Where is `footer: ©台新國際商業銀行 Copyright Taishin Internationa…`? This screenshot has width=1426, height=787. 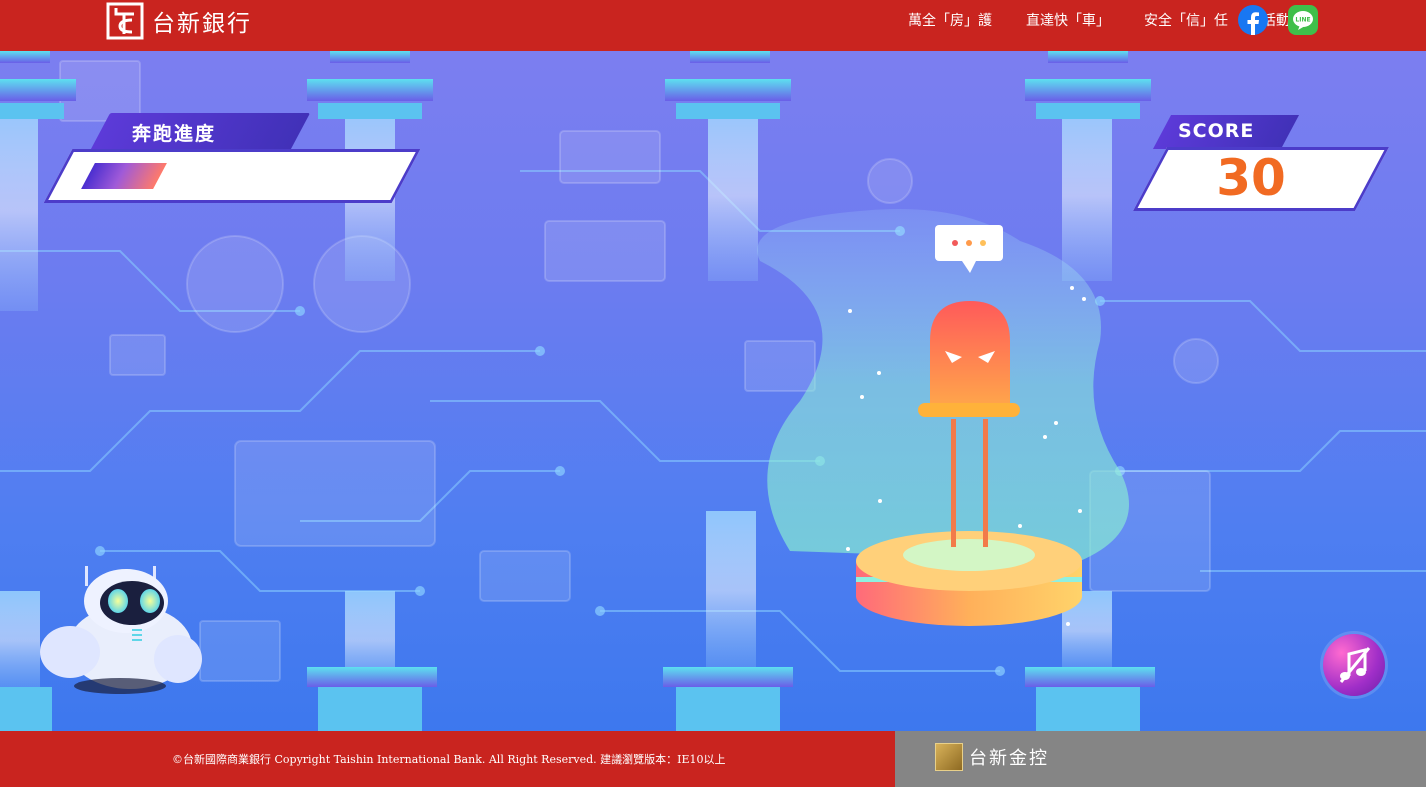
footer: ©台新國際商業銀行 Copyright Taishin Internationa… is located at coordinates (713, 759).